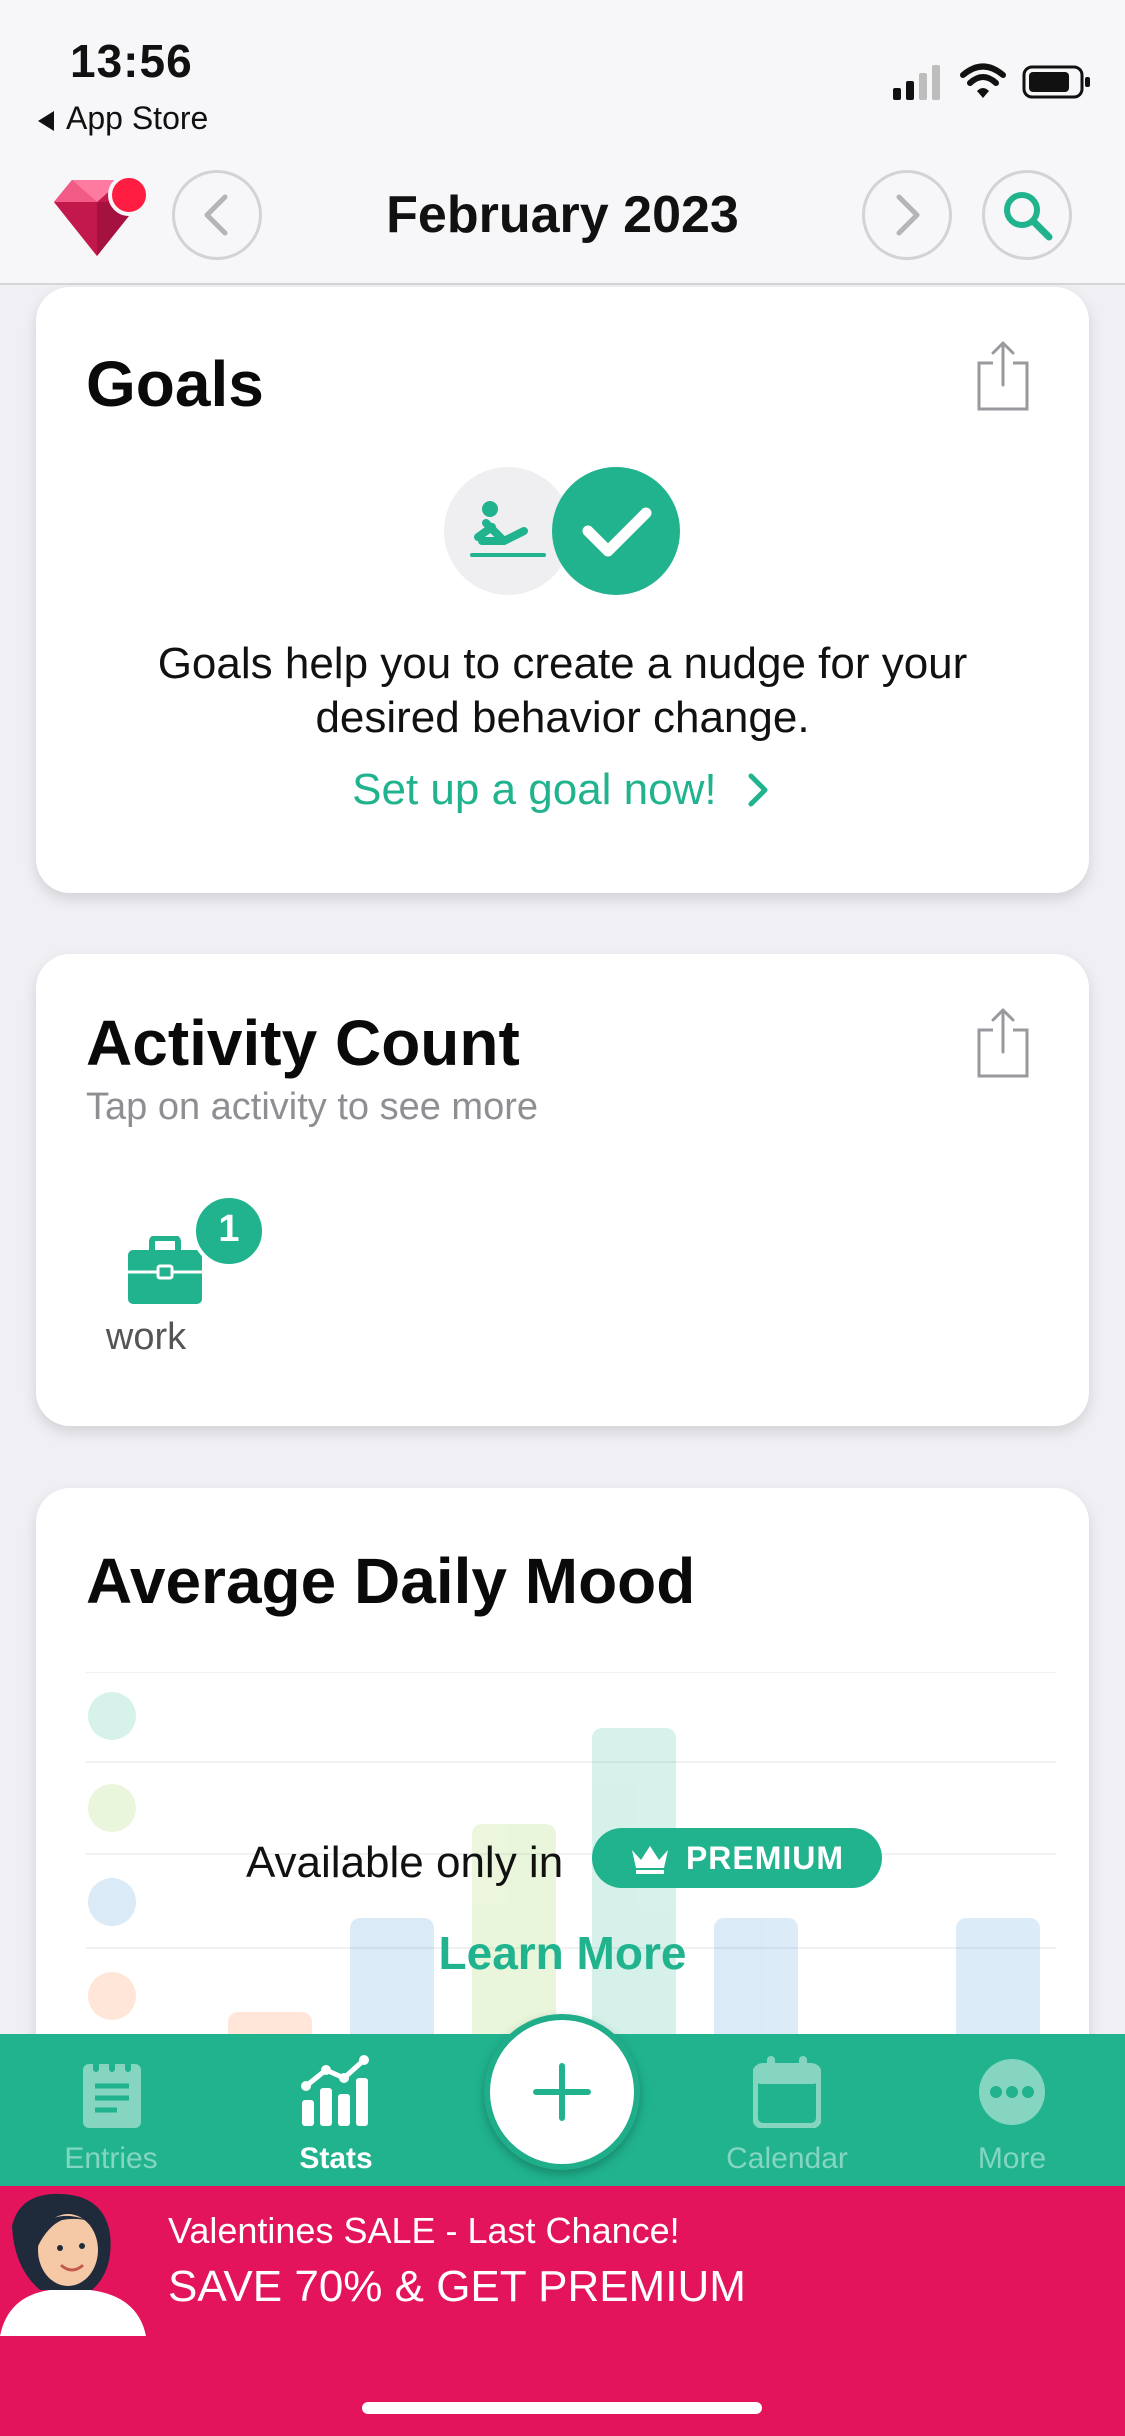  Describe the element at coordinates (129, 195) in the screenshot. I see `notification-dot` at that location.